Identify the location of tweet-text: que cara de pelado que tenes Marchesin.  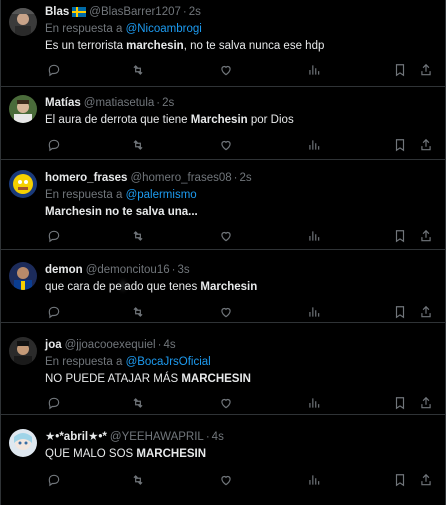
(242, 287).